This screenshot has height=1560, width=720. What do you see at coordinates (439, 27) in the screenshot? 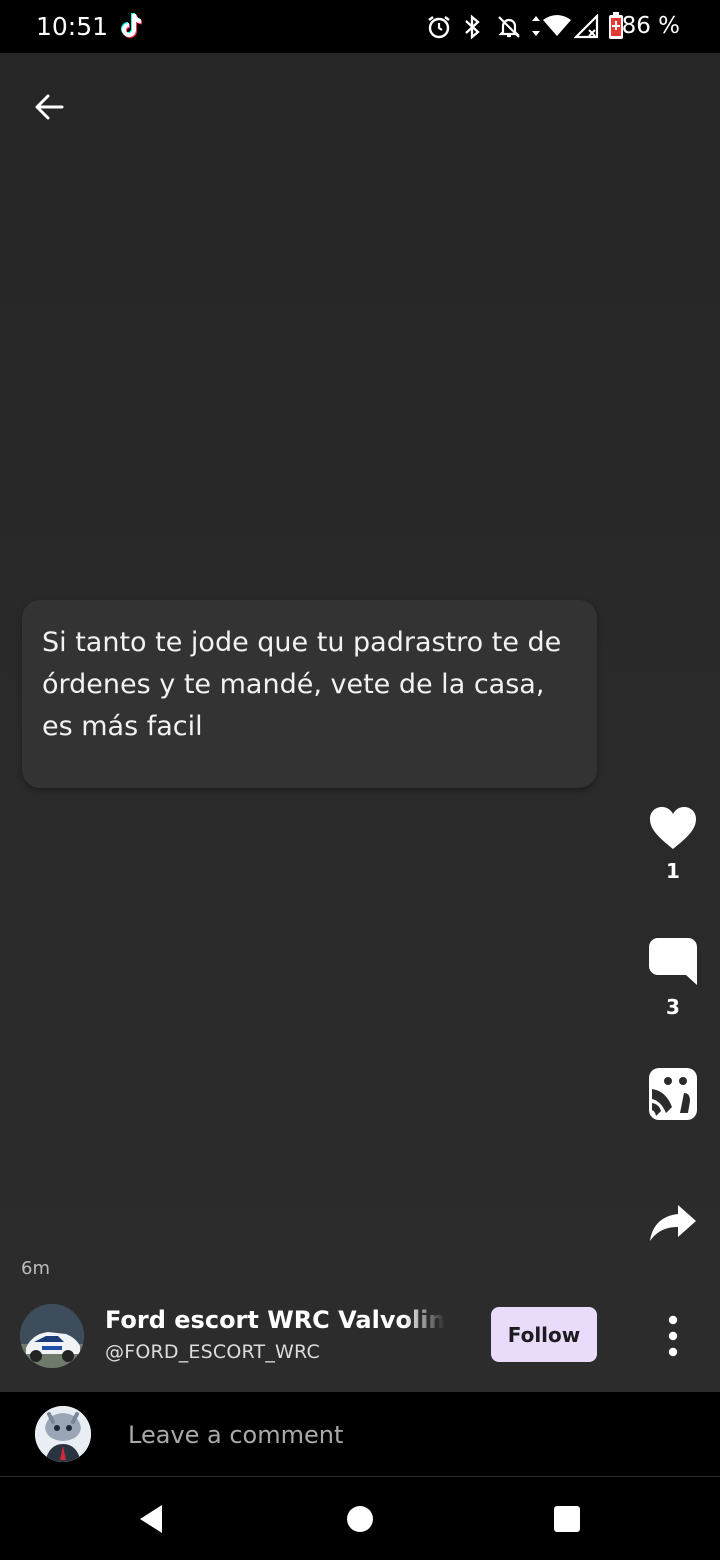
I see `alarm-icon` at bounding box center [439, 27].